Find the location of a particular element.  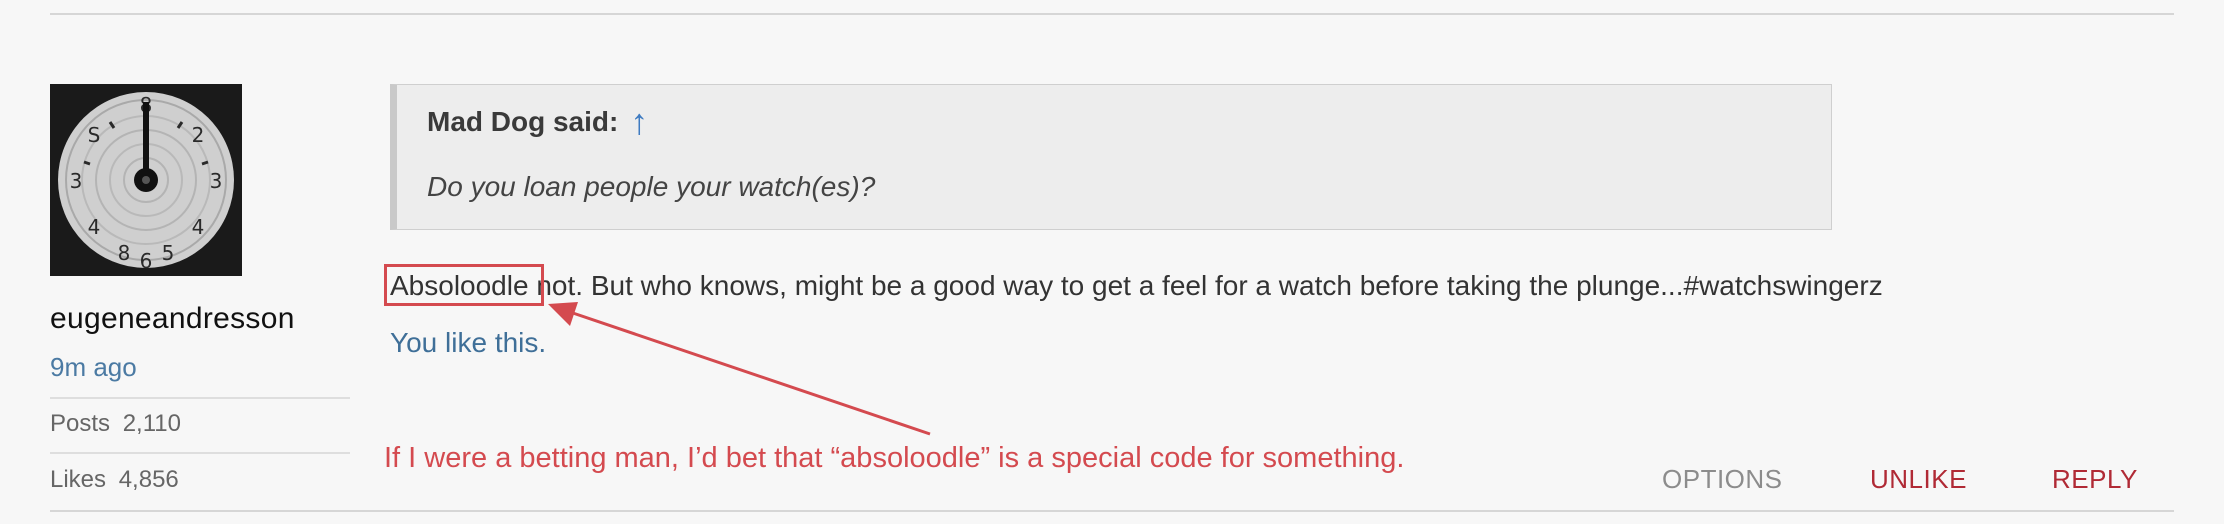

bottom-divider is located at coordinates (1112, 511).